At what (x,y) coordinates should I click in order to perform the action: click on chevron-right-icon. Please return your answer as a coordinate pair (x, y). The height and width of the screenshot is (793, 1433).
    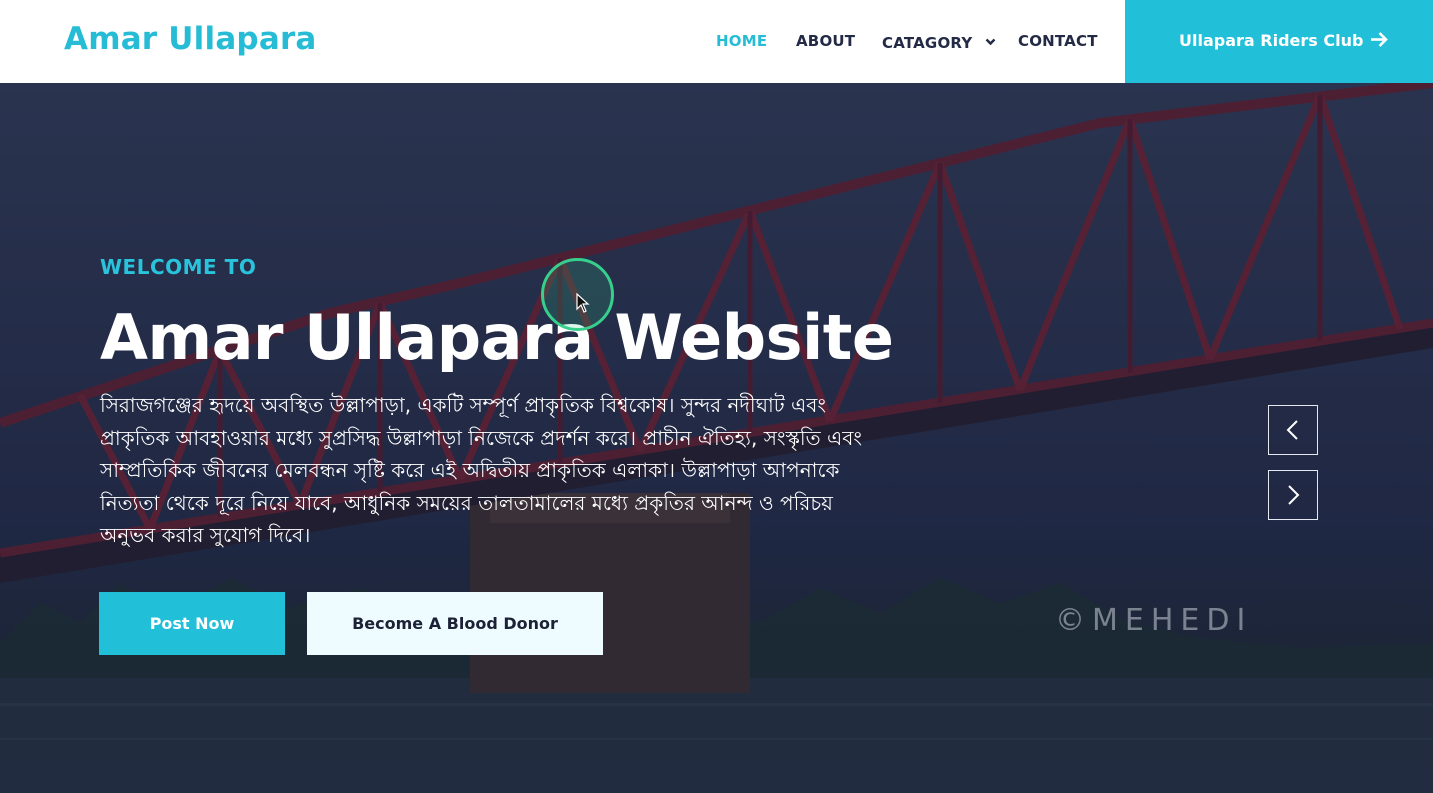
    Looking at the image, I should click on (1294, 495).